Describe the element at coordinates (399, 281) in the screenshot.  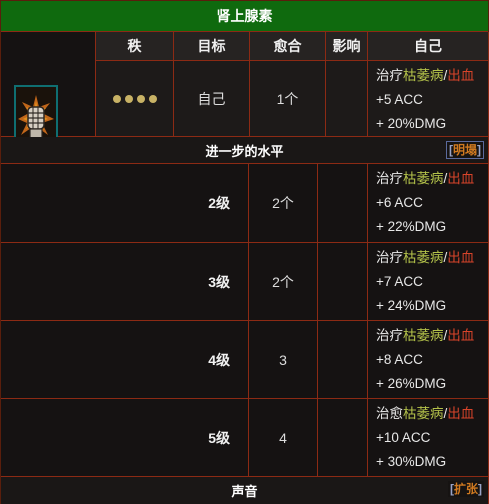
I see `effect-acc: +7 ACC` at that location.